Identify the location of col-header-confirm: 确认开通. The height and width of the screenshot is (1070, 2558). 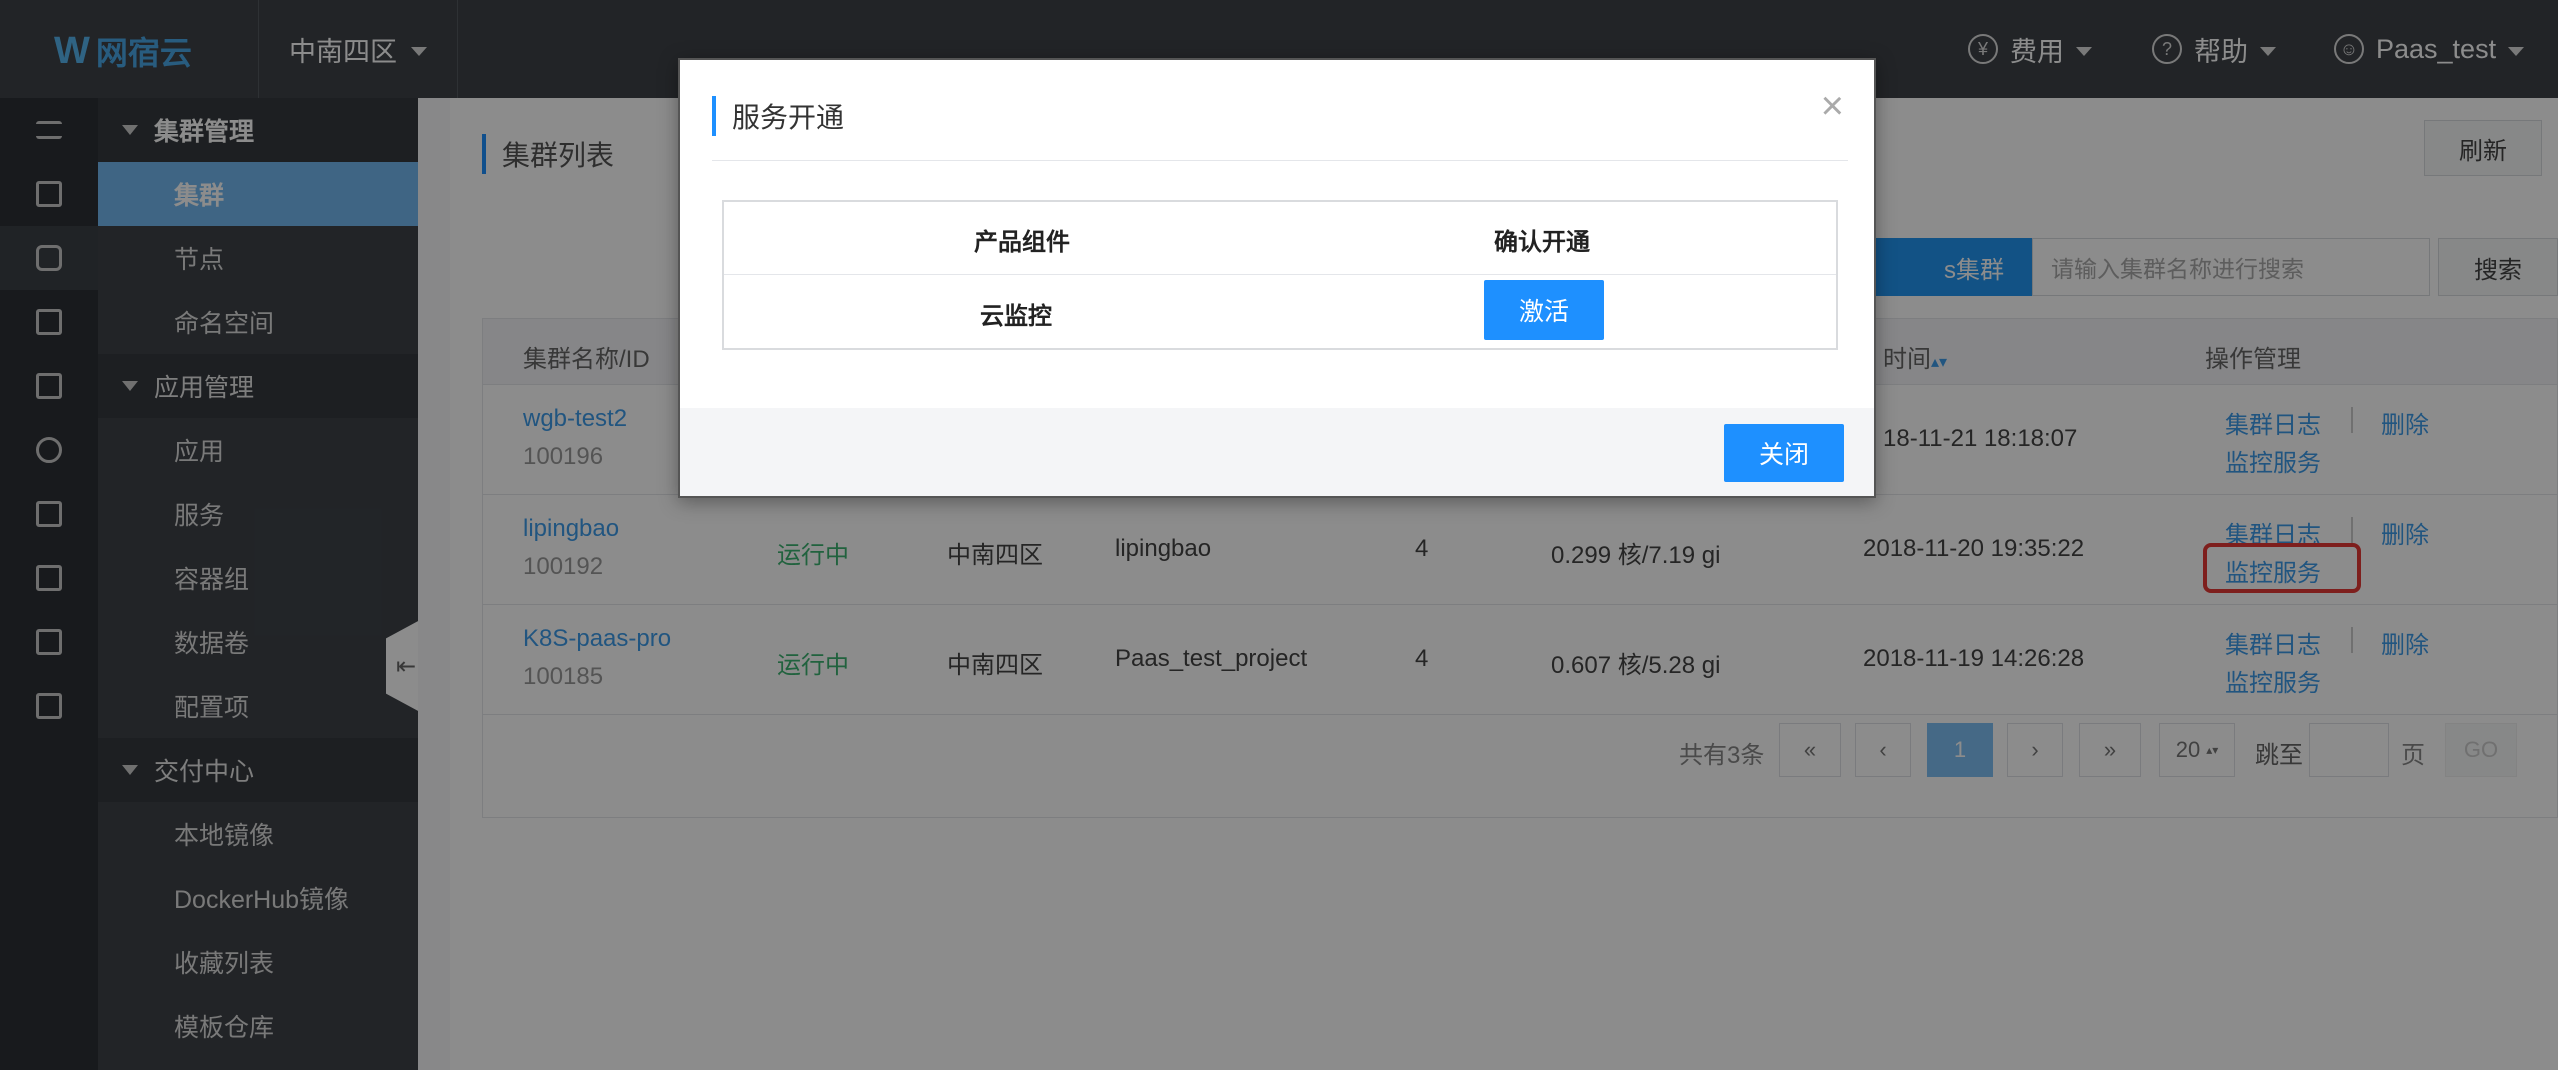
(1542, 242).